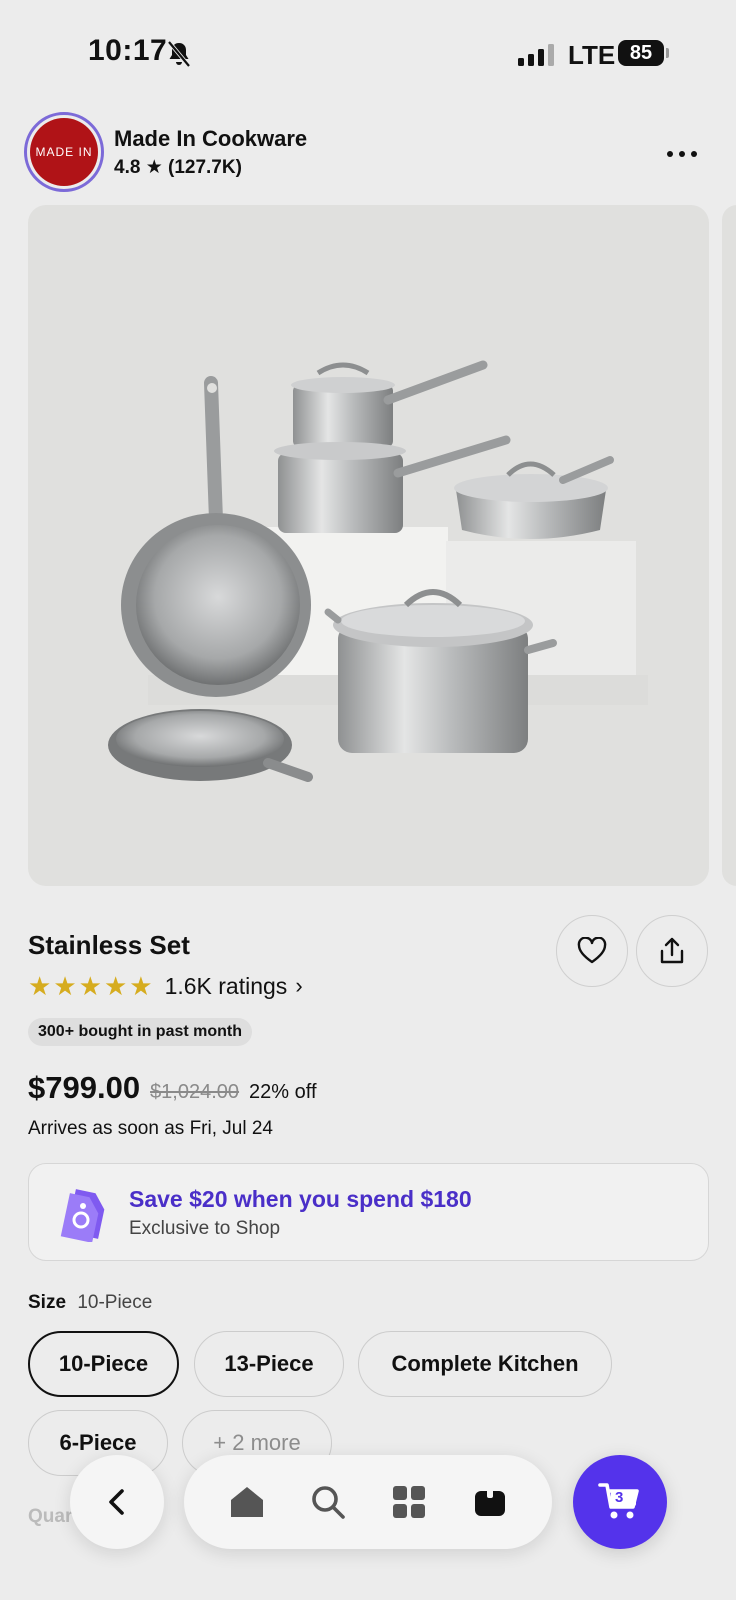 The image size is (736, 1600). I want to click on cart-button: 3, so click(620, 1502).